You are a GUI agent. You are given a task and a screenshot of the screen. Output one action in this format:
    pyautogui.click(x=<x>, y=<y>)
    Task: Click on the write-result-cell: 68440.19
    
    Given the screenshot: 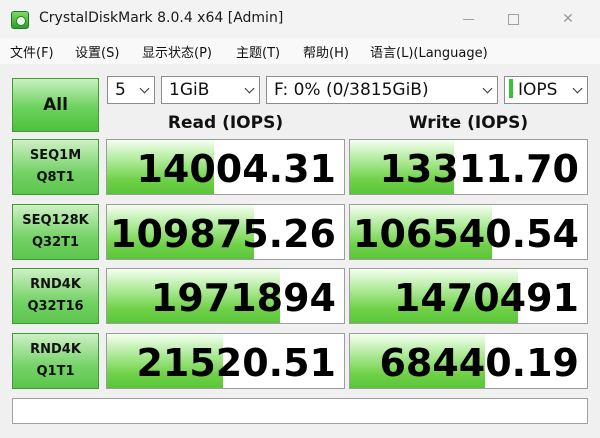 What is the action you would take?
    pyautogui.click(x=468, y=361)
    